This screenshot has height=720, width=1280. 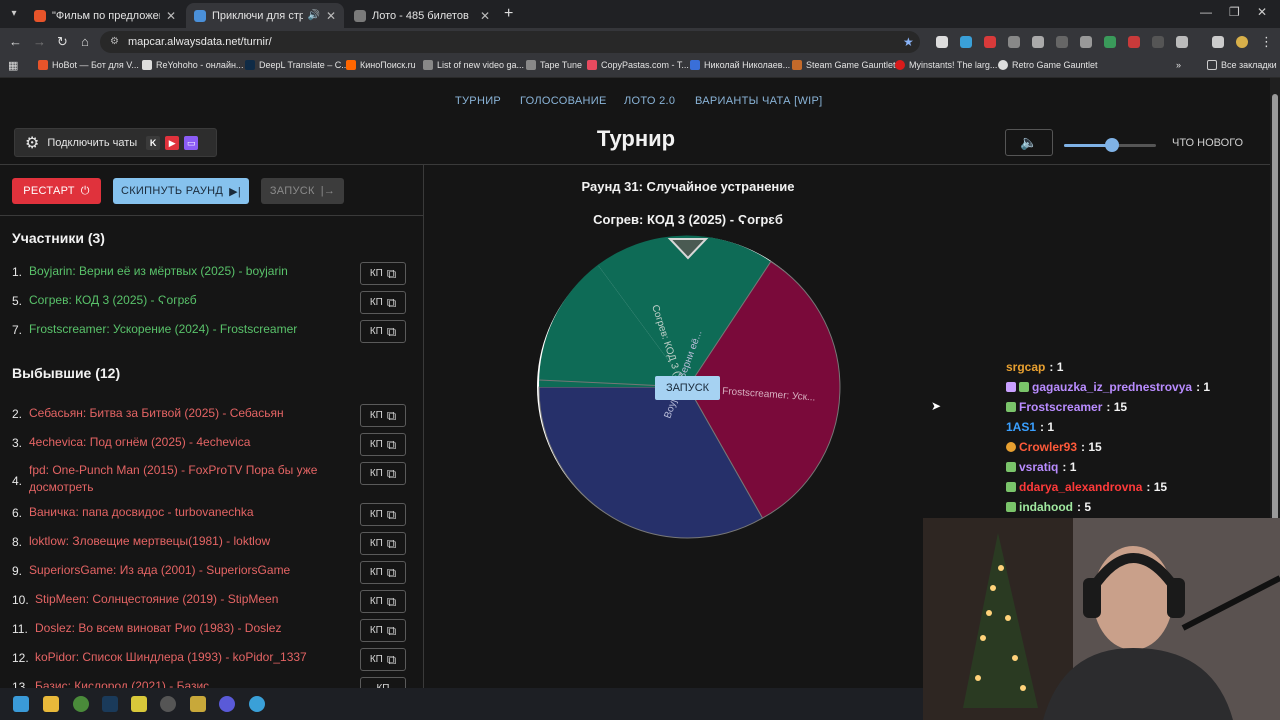 What do you see at coordinates (20, 600) in the screenshot?
I see `eliminated-number: 10.` at bounding box center [20, 600].